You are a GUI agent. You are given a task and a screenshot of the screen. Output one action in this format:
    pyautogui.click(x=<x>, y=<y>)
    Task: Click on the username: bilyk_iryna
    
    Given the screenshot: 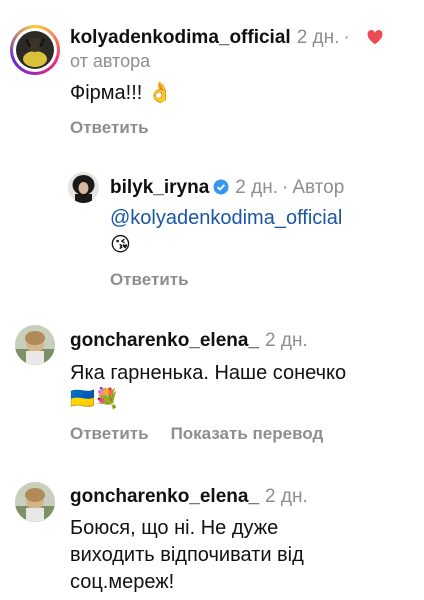 What is the action you would take?
    pyautogui.click(x=159, y=187)
    